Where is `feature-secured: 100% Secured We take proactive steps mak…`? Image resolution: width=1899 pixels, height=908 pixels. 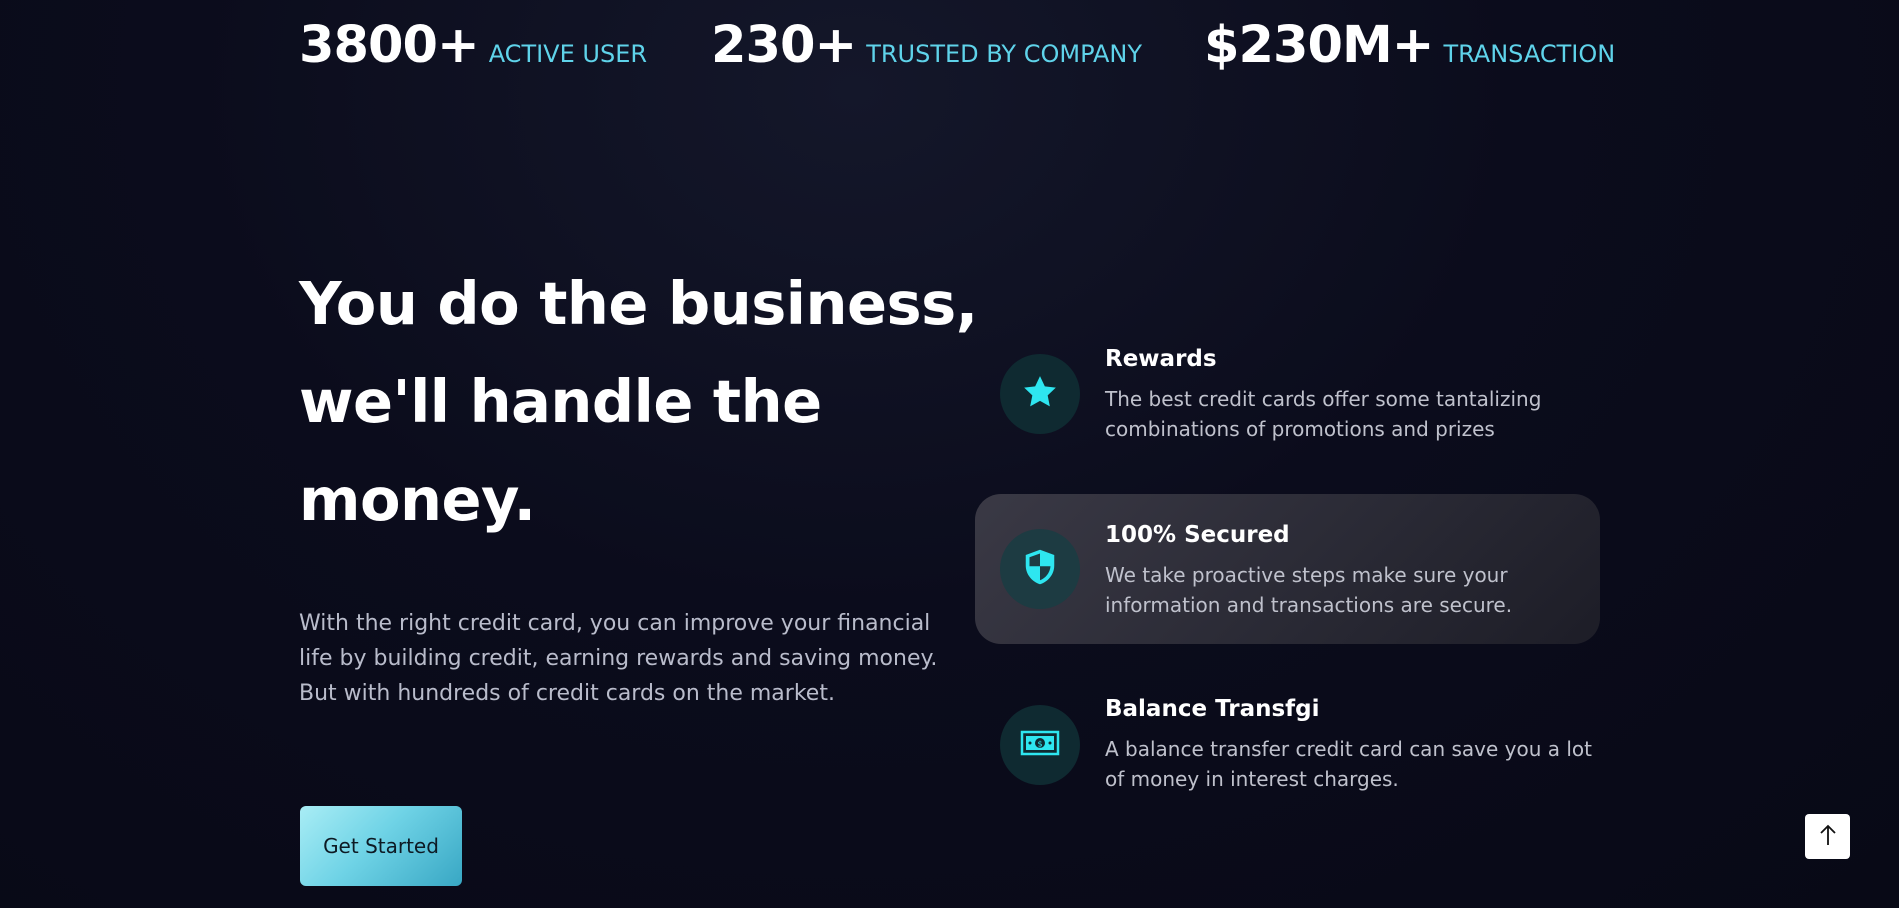 feature-secured: 100% Secured We take proactive steps mak… is located at coordinates (1287, 569).